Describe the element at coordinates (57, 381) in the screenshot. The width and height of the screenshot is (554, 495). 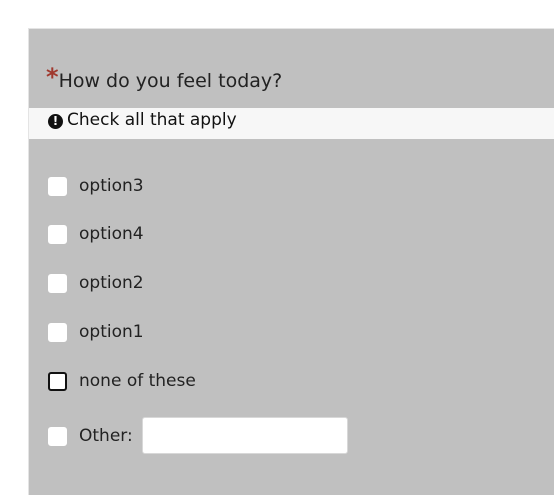
I see `option-none-of-these-checkbox` at that location.